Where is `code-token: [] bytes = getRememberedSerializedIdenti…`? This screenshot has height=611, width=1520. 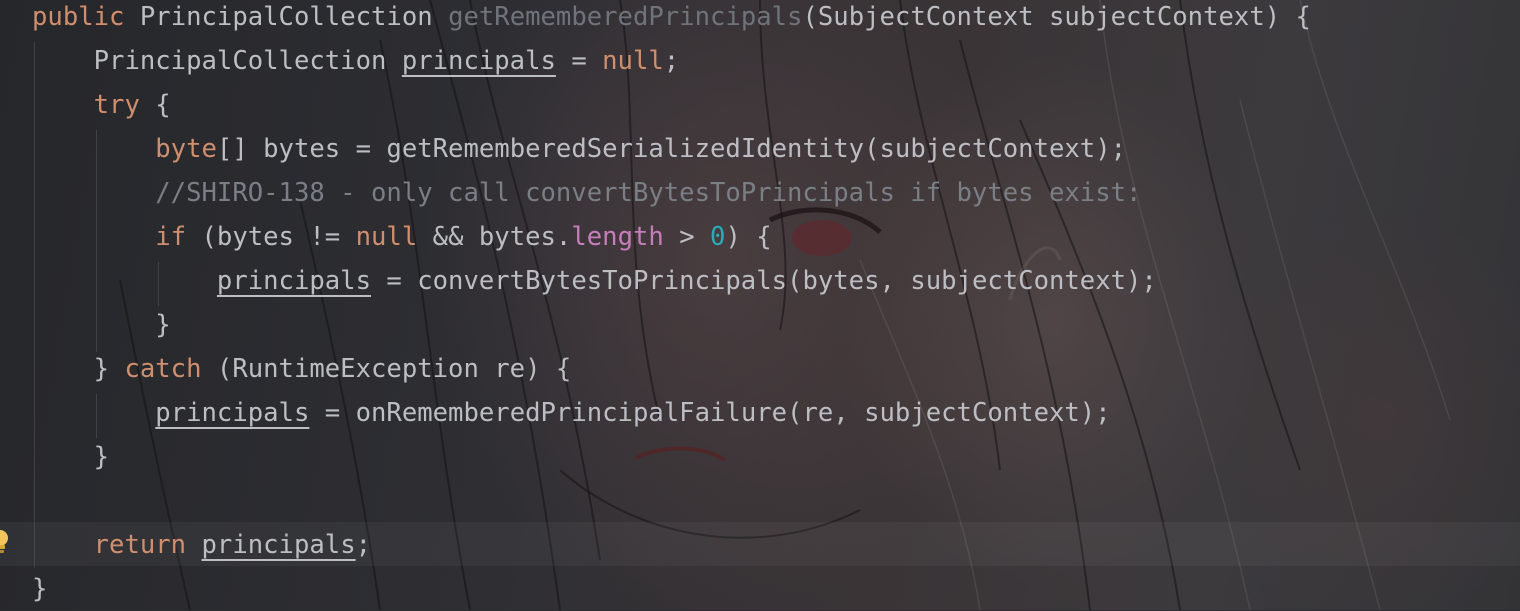 code-token: [] bytes = getRememberedSerializedIdenti… is located at coordinates (671, 149).